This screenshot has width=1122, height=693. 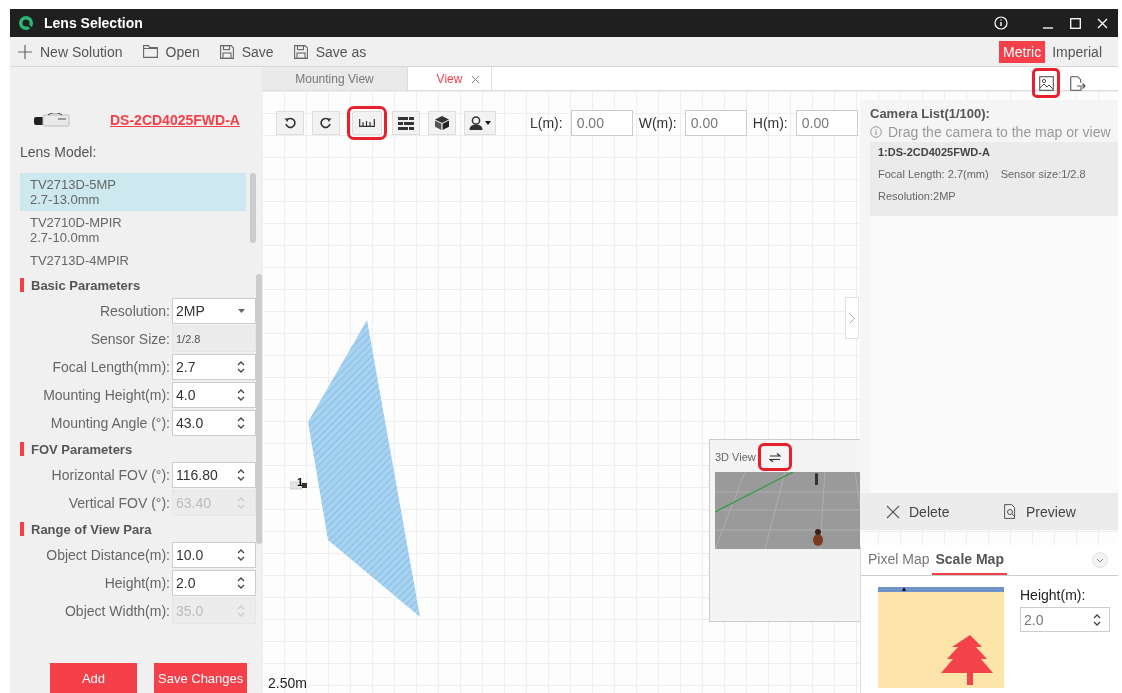 I want to click on maximize-icon, so click(x=1075, y=23).